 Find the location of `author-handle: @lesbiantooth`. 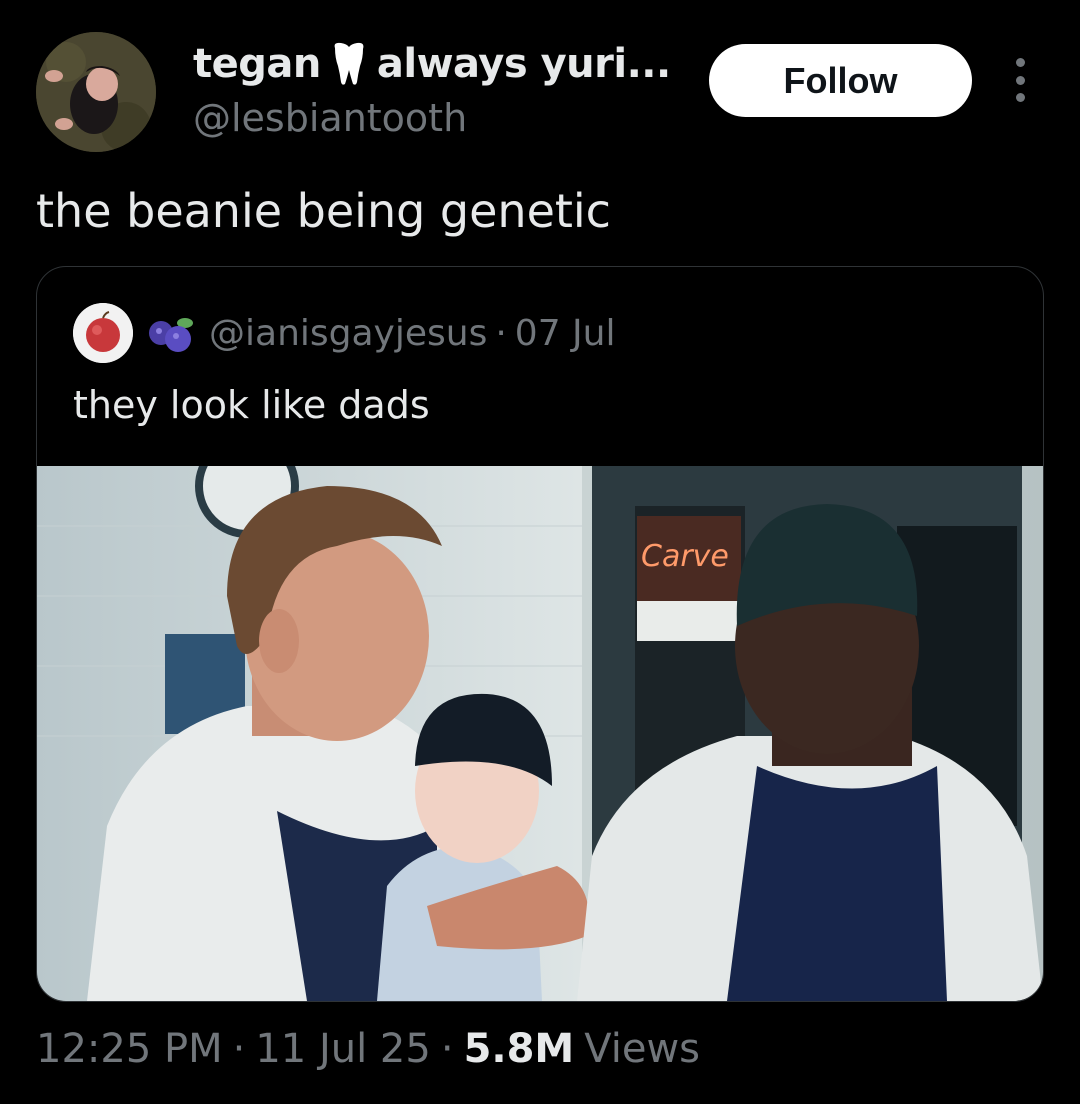

author-handle: @lesbiantooth is located at coordinates (330, 118).